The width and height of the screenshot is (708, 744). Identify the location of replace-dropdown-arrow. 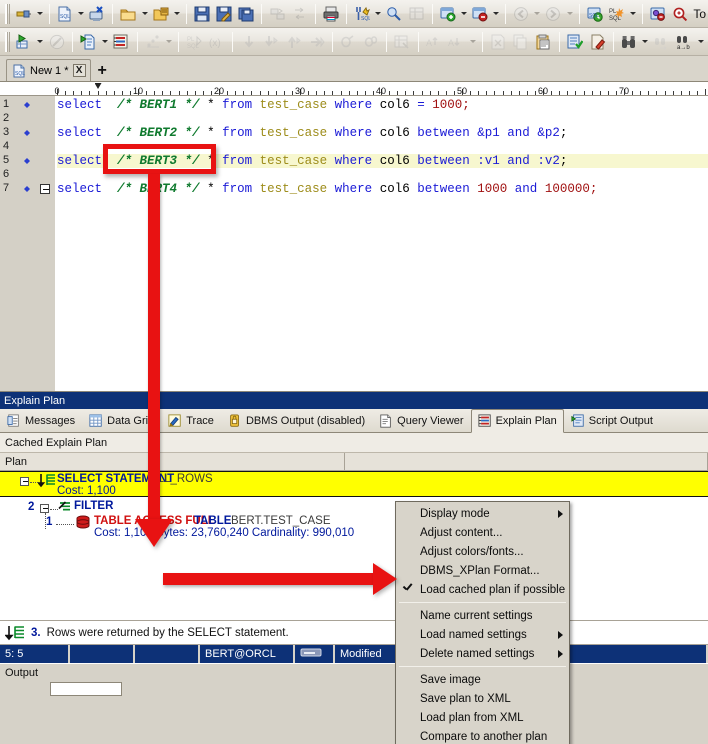
(701, 42).